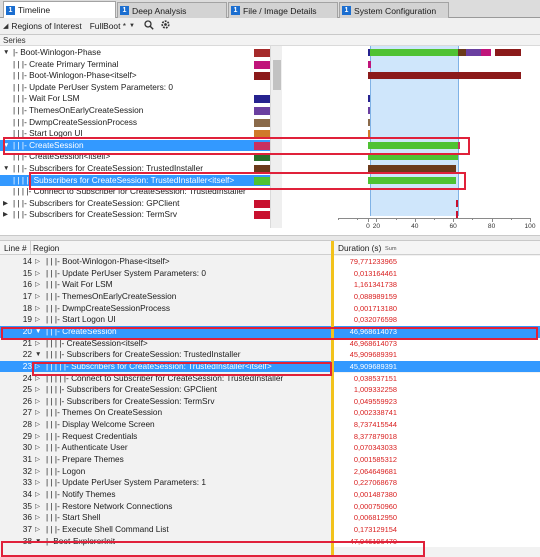 The width and height of the screenshot is (540, 557). I want to click on table-row: 30 ▷ | | |- Authenticate User 0,070343033, so click(270, 448).